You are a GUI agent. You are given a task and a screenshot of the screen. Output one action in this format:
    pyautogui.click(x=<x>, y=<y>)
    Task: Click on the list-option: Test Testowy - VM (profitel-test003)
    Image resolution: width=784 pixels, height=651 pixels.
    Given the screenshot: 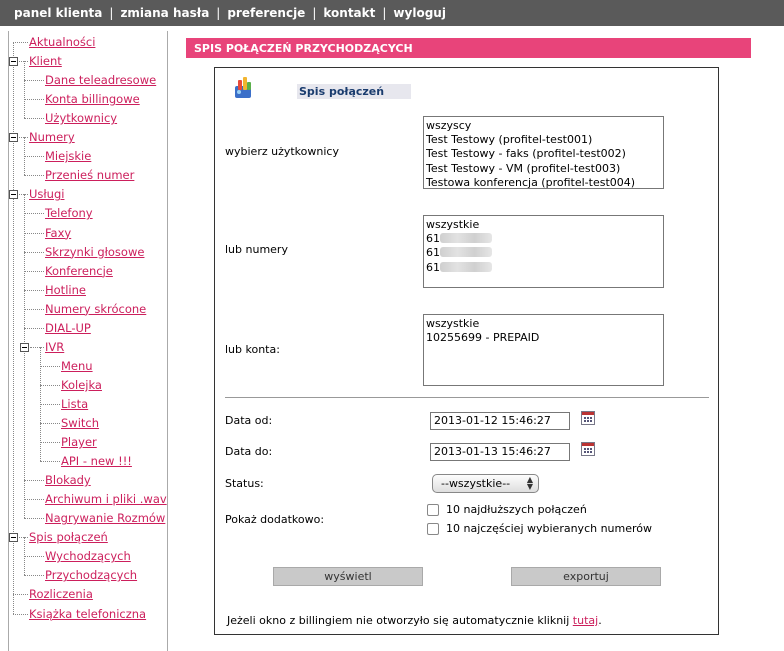 What is the action you would take?
    pyautogui.click(x=543, y=169)
    